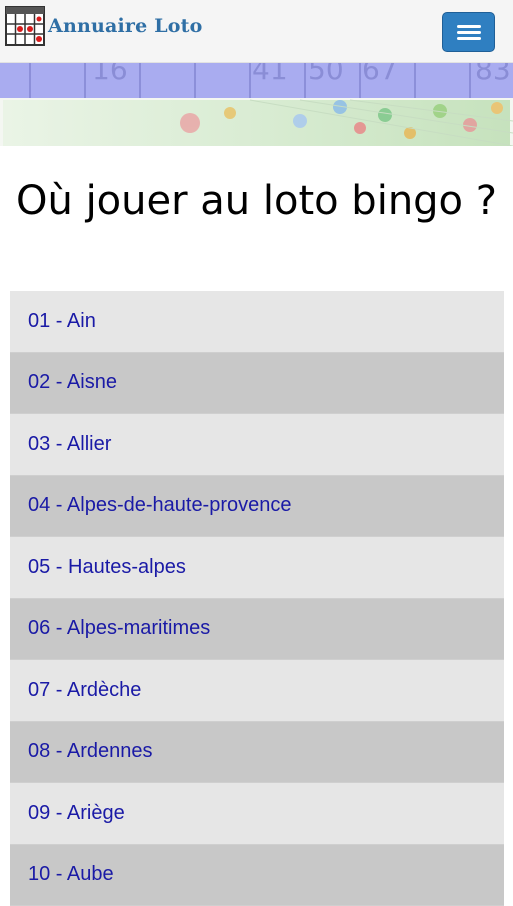  I want to click on banner-number: 83, so click(493, 74).